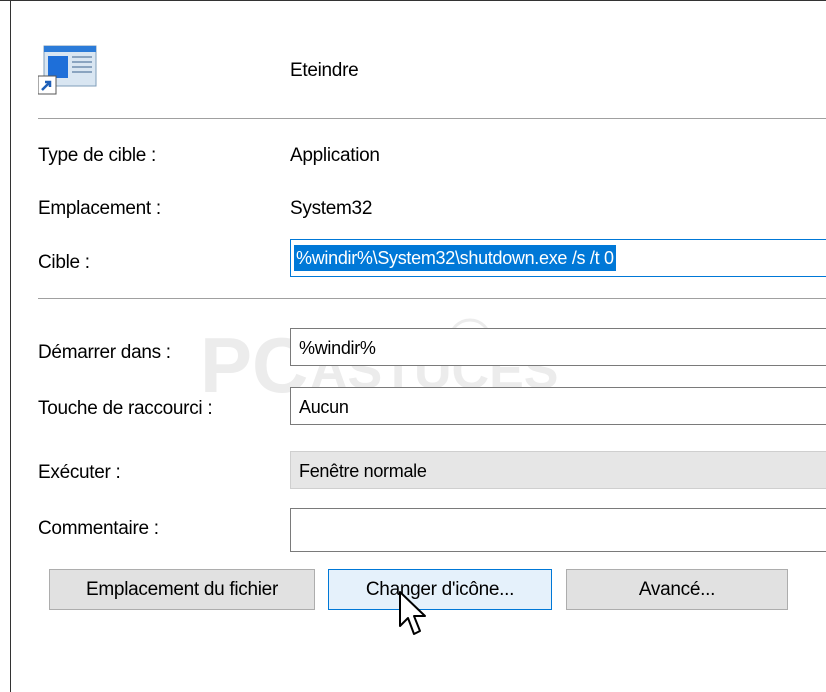 This screenshot has height=692, width=826. I want to click on target-input: %windir%\System32\shutdown.exe /s /t 0, so click(558, 258).